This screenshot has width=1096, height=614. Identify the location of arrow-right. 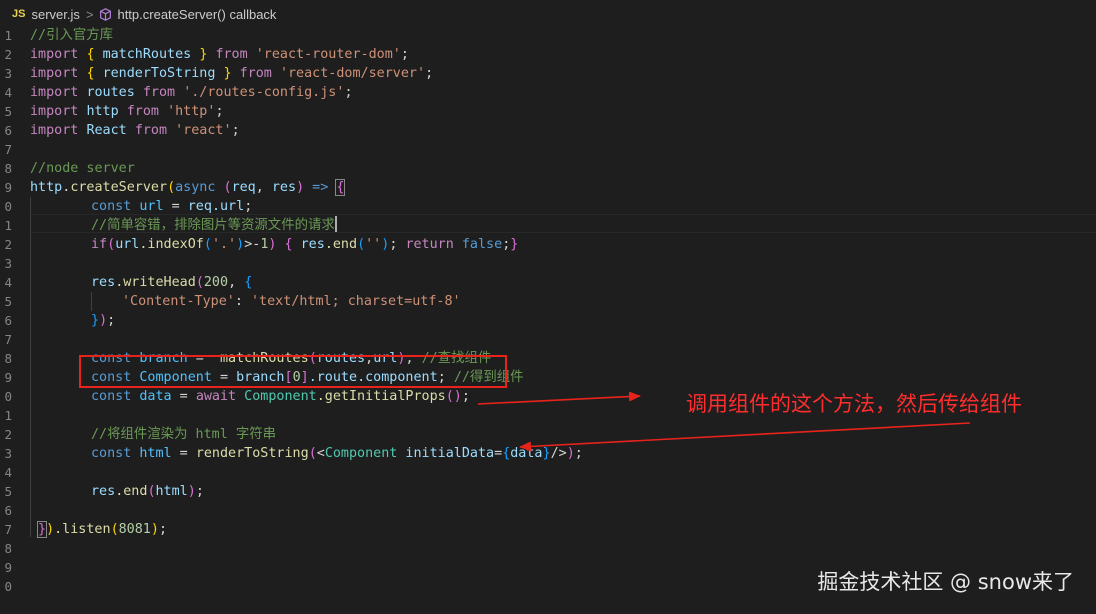
(559, 398).